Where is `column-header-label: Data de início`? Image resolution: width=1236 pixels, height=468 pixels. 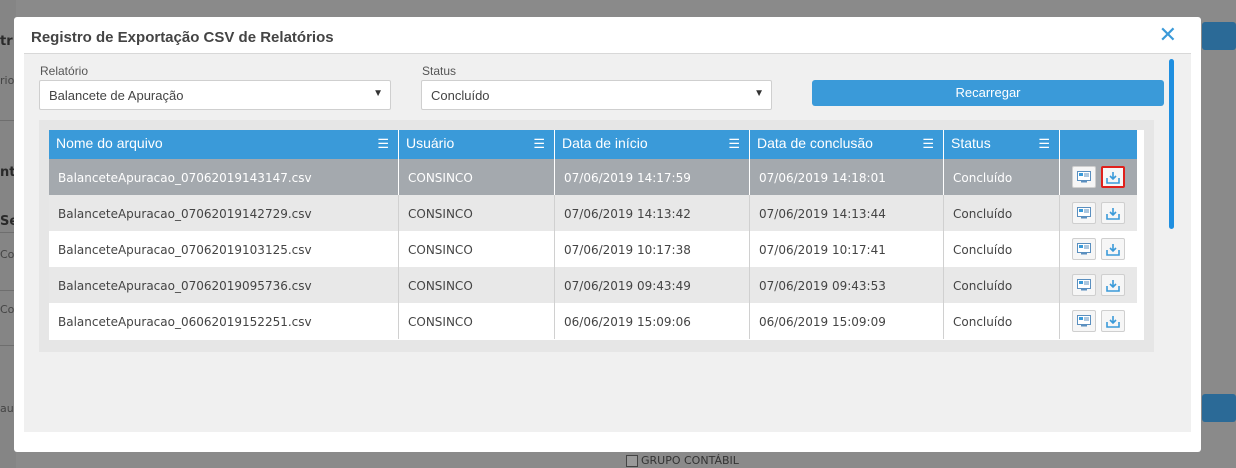 column-header-label: Data de início is located at coordinates (605, 143).